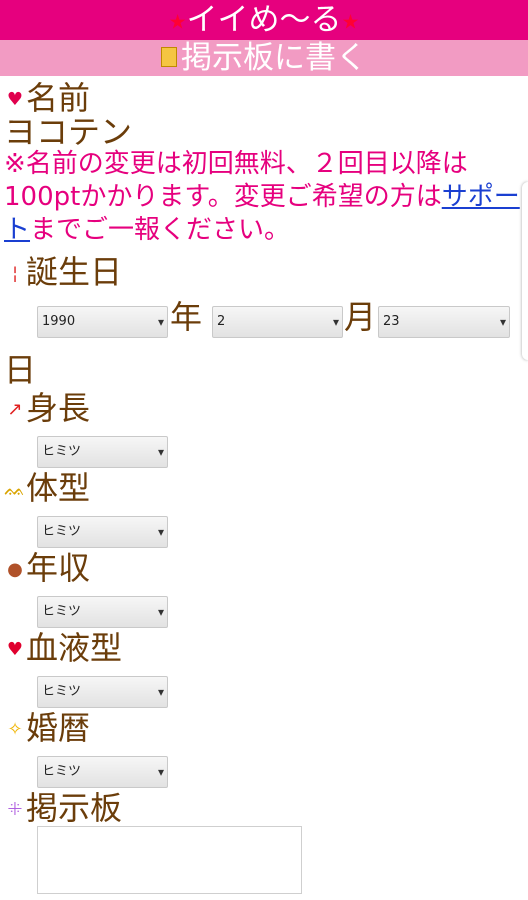 The height and width of the screenshot is (900, 528). I want to click on income-select: ヒミツ ▾, so click(102, 612).